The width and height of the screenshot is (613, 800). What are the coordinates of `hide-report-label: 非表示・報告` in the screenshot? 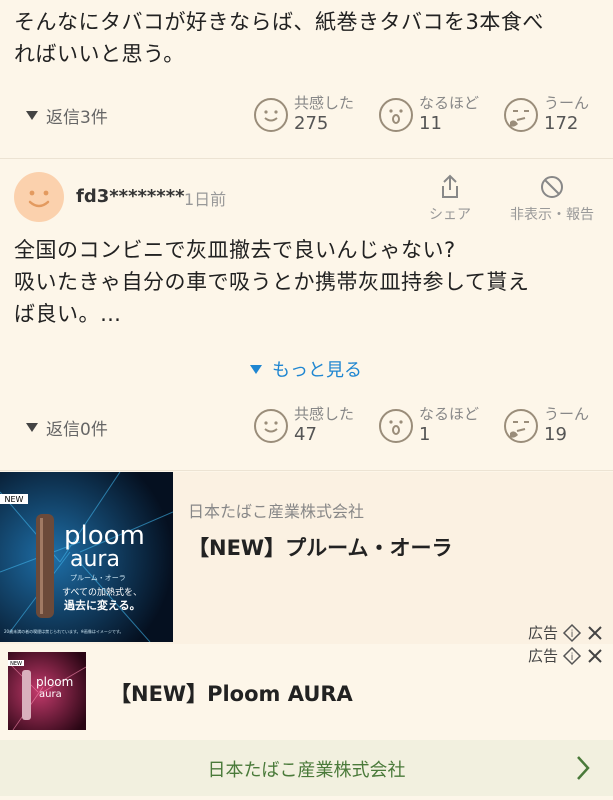 It's located at (552, 215).